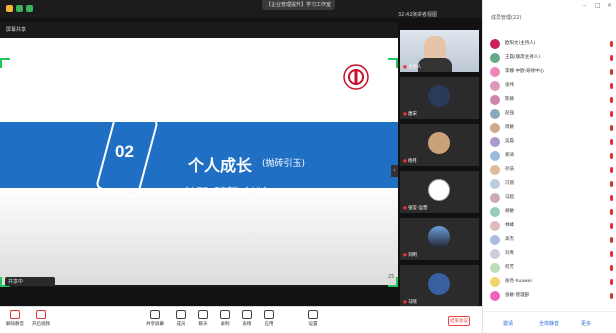 This screenshot has height=333, width=616. Describe the element at coordinates (509, 155) in the screenshot. I see `participant-name: 郑涛` at that location.